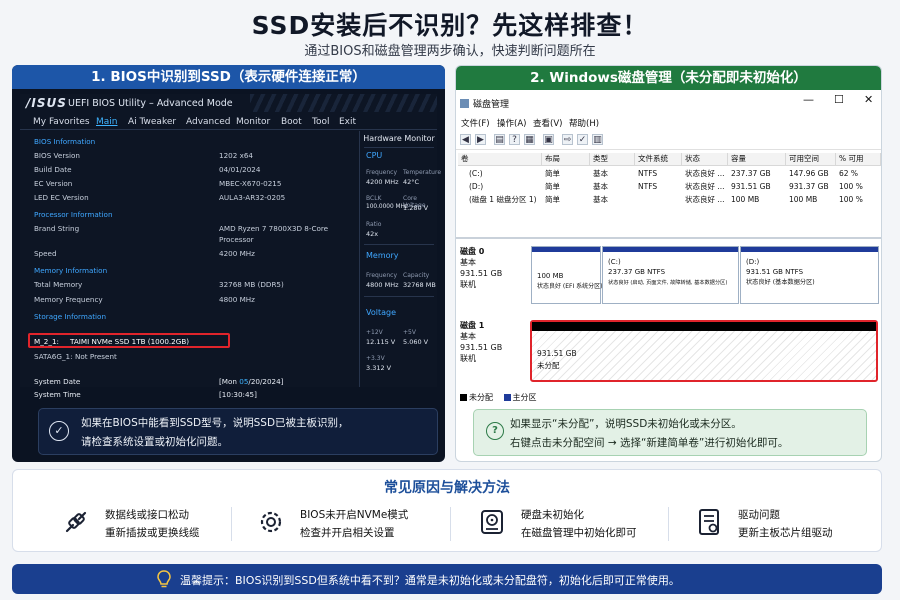  I want to click on bios-row-system-date: System Date [Mon 05/20/2024], so click(159, 381).